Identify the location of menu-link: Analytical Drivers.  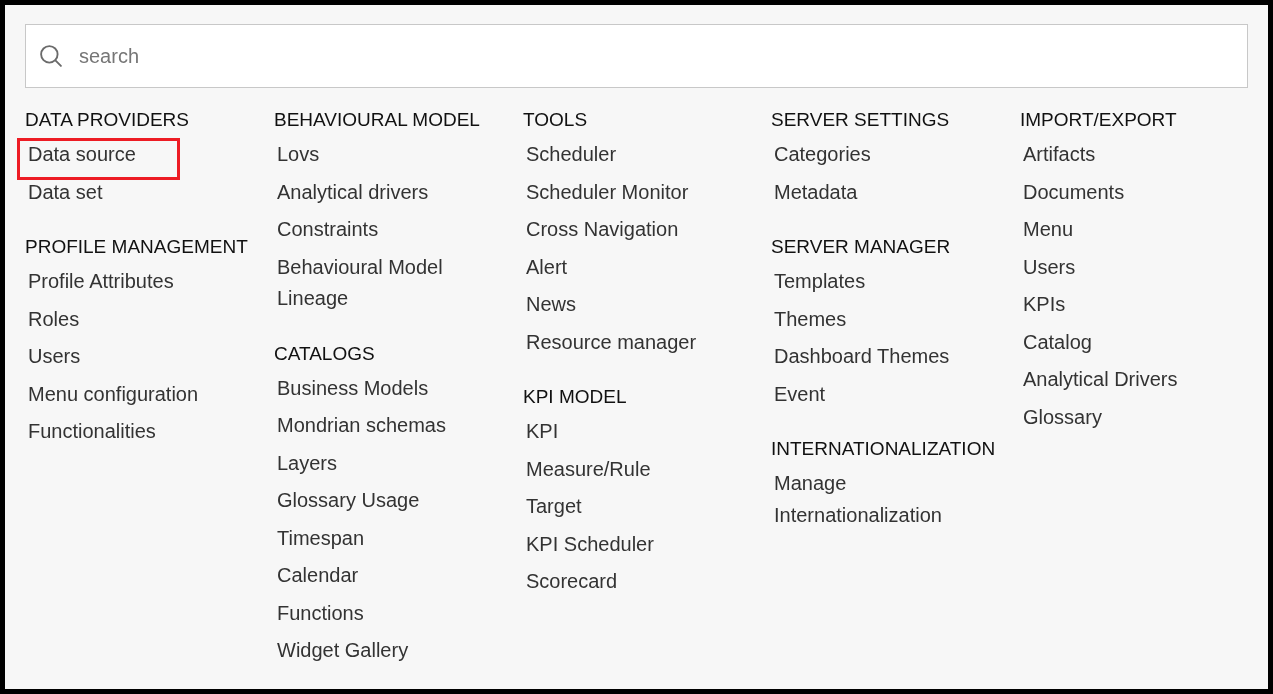
(1100, 380).